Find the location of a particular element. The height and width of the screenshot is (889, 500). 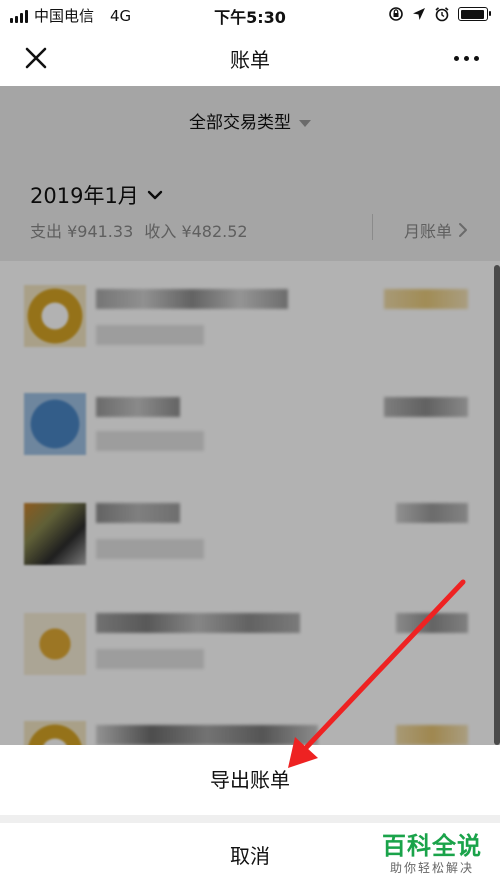

watermark-subtitle: 助你轻松解决 is located at coordinates (431, 868).